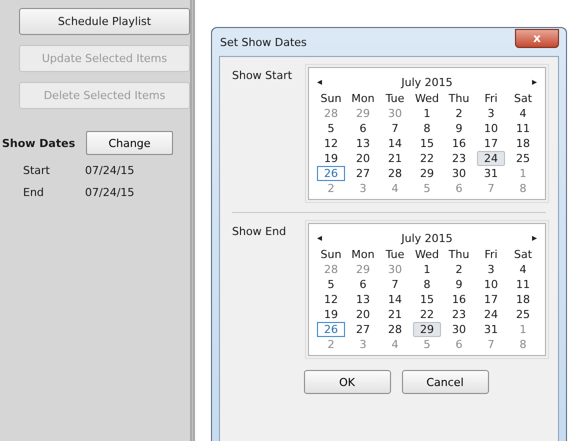 The height and width of the screenshot is (441, 575). What do you see at coordinates (347, 382) in the screenshot?
I see `dialog-button: OK` at bounding box center [347, 382].